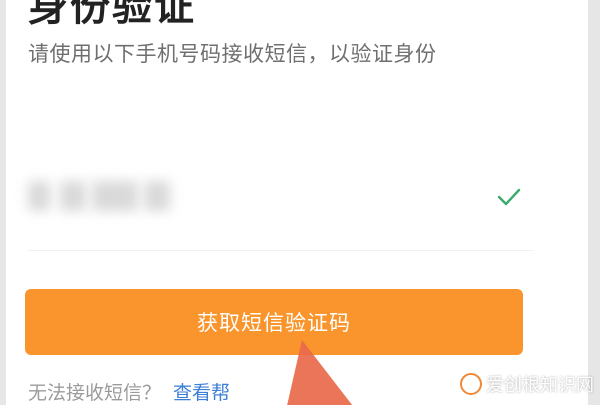 Image resolution: width=600 pixels, height=405 pixels. What do you see at coordinates (540, 385) in the screenshot?
I see `watermark-text: 爱创根知识网` at bounding box center [540, 385].